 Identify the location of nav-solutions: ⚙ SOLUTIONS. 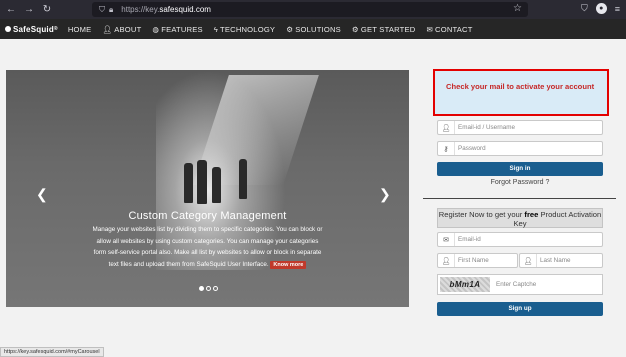
(313, 29).